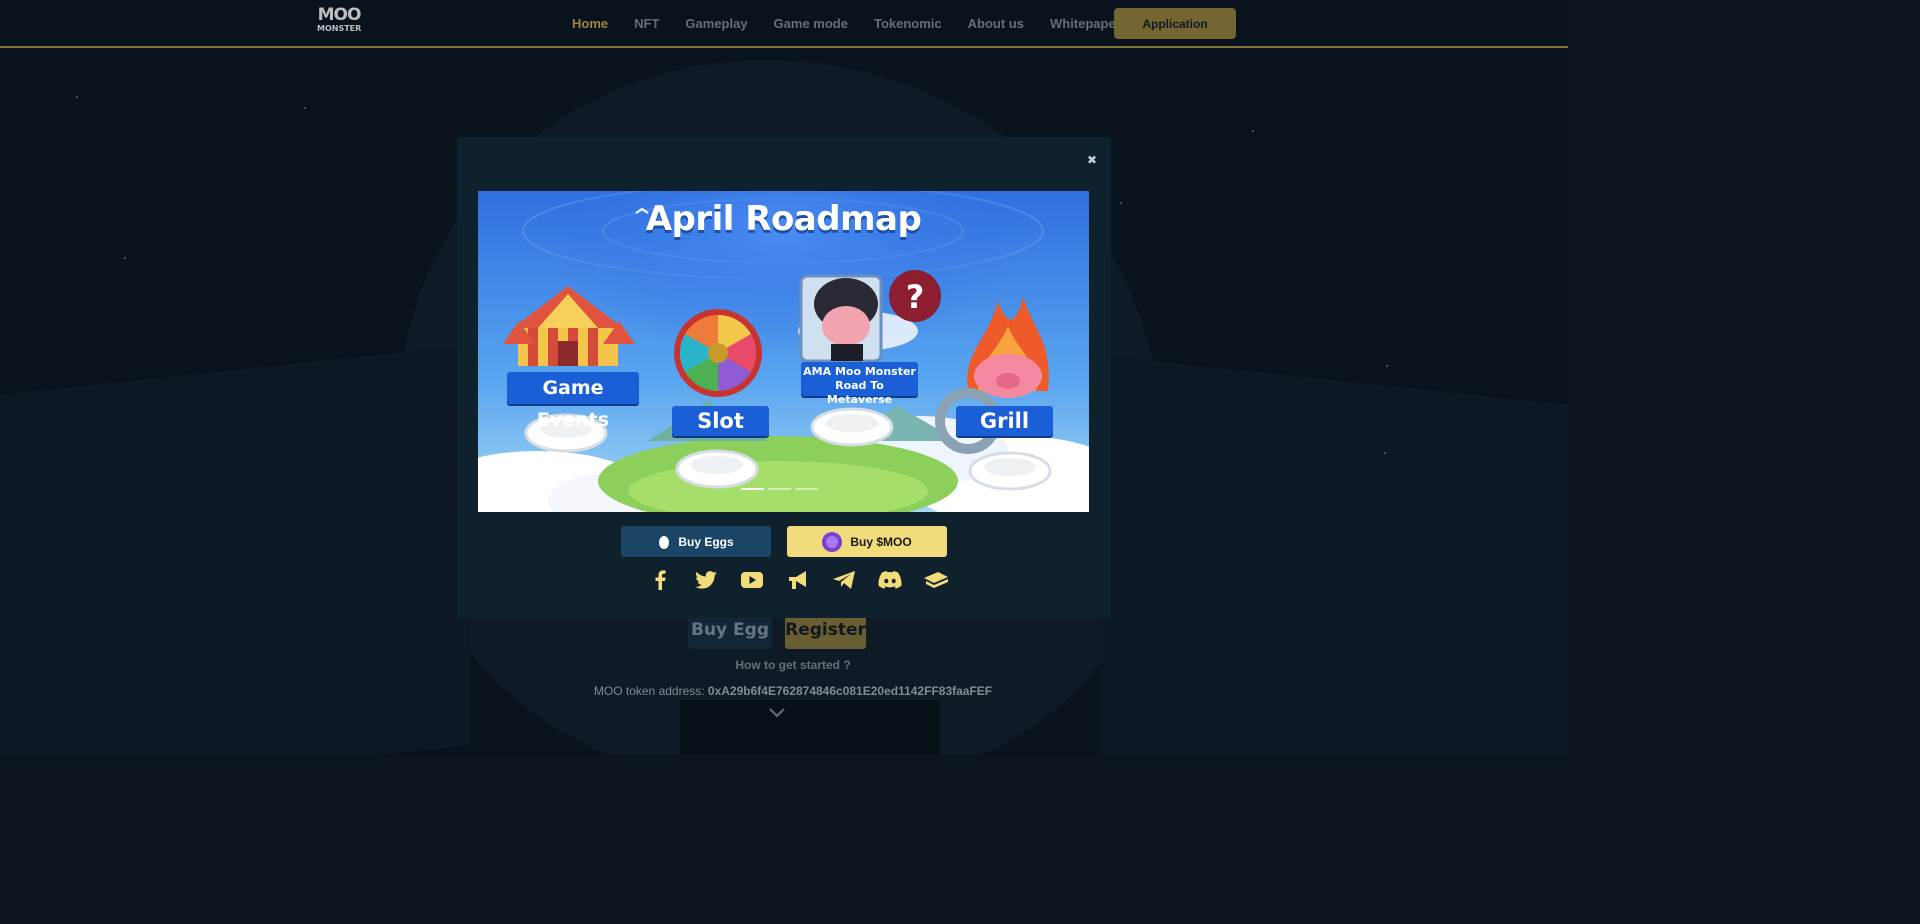 Image resolution: width=1920 pixels, height=924 pixels. I want to click on buy-moo-label: Buy $MOO, so click(881, 541).